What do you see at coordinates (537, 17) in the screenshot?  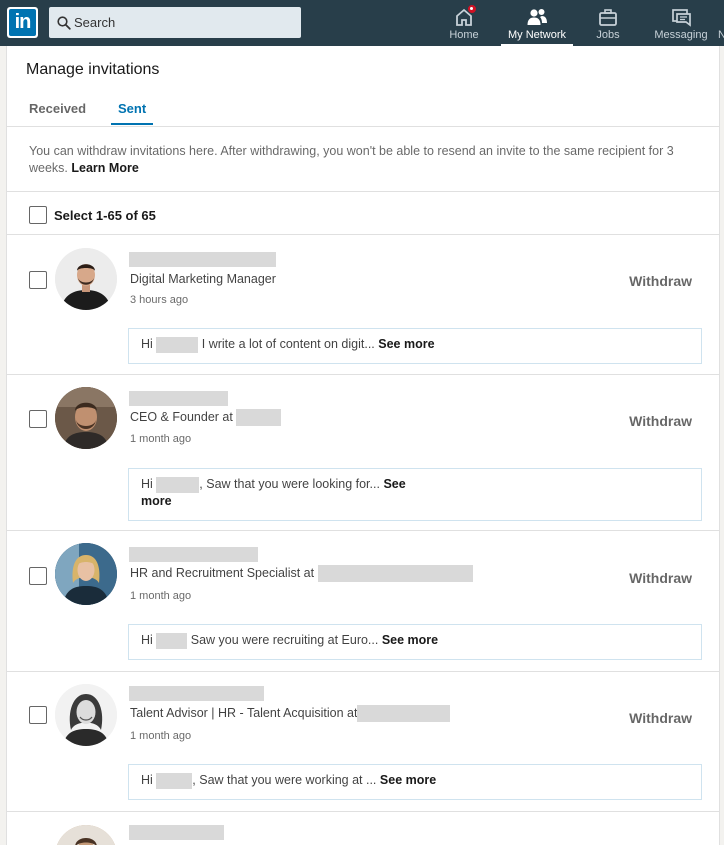 I see `network-icon` at bounding box center [537, 17].